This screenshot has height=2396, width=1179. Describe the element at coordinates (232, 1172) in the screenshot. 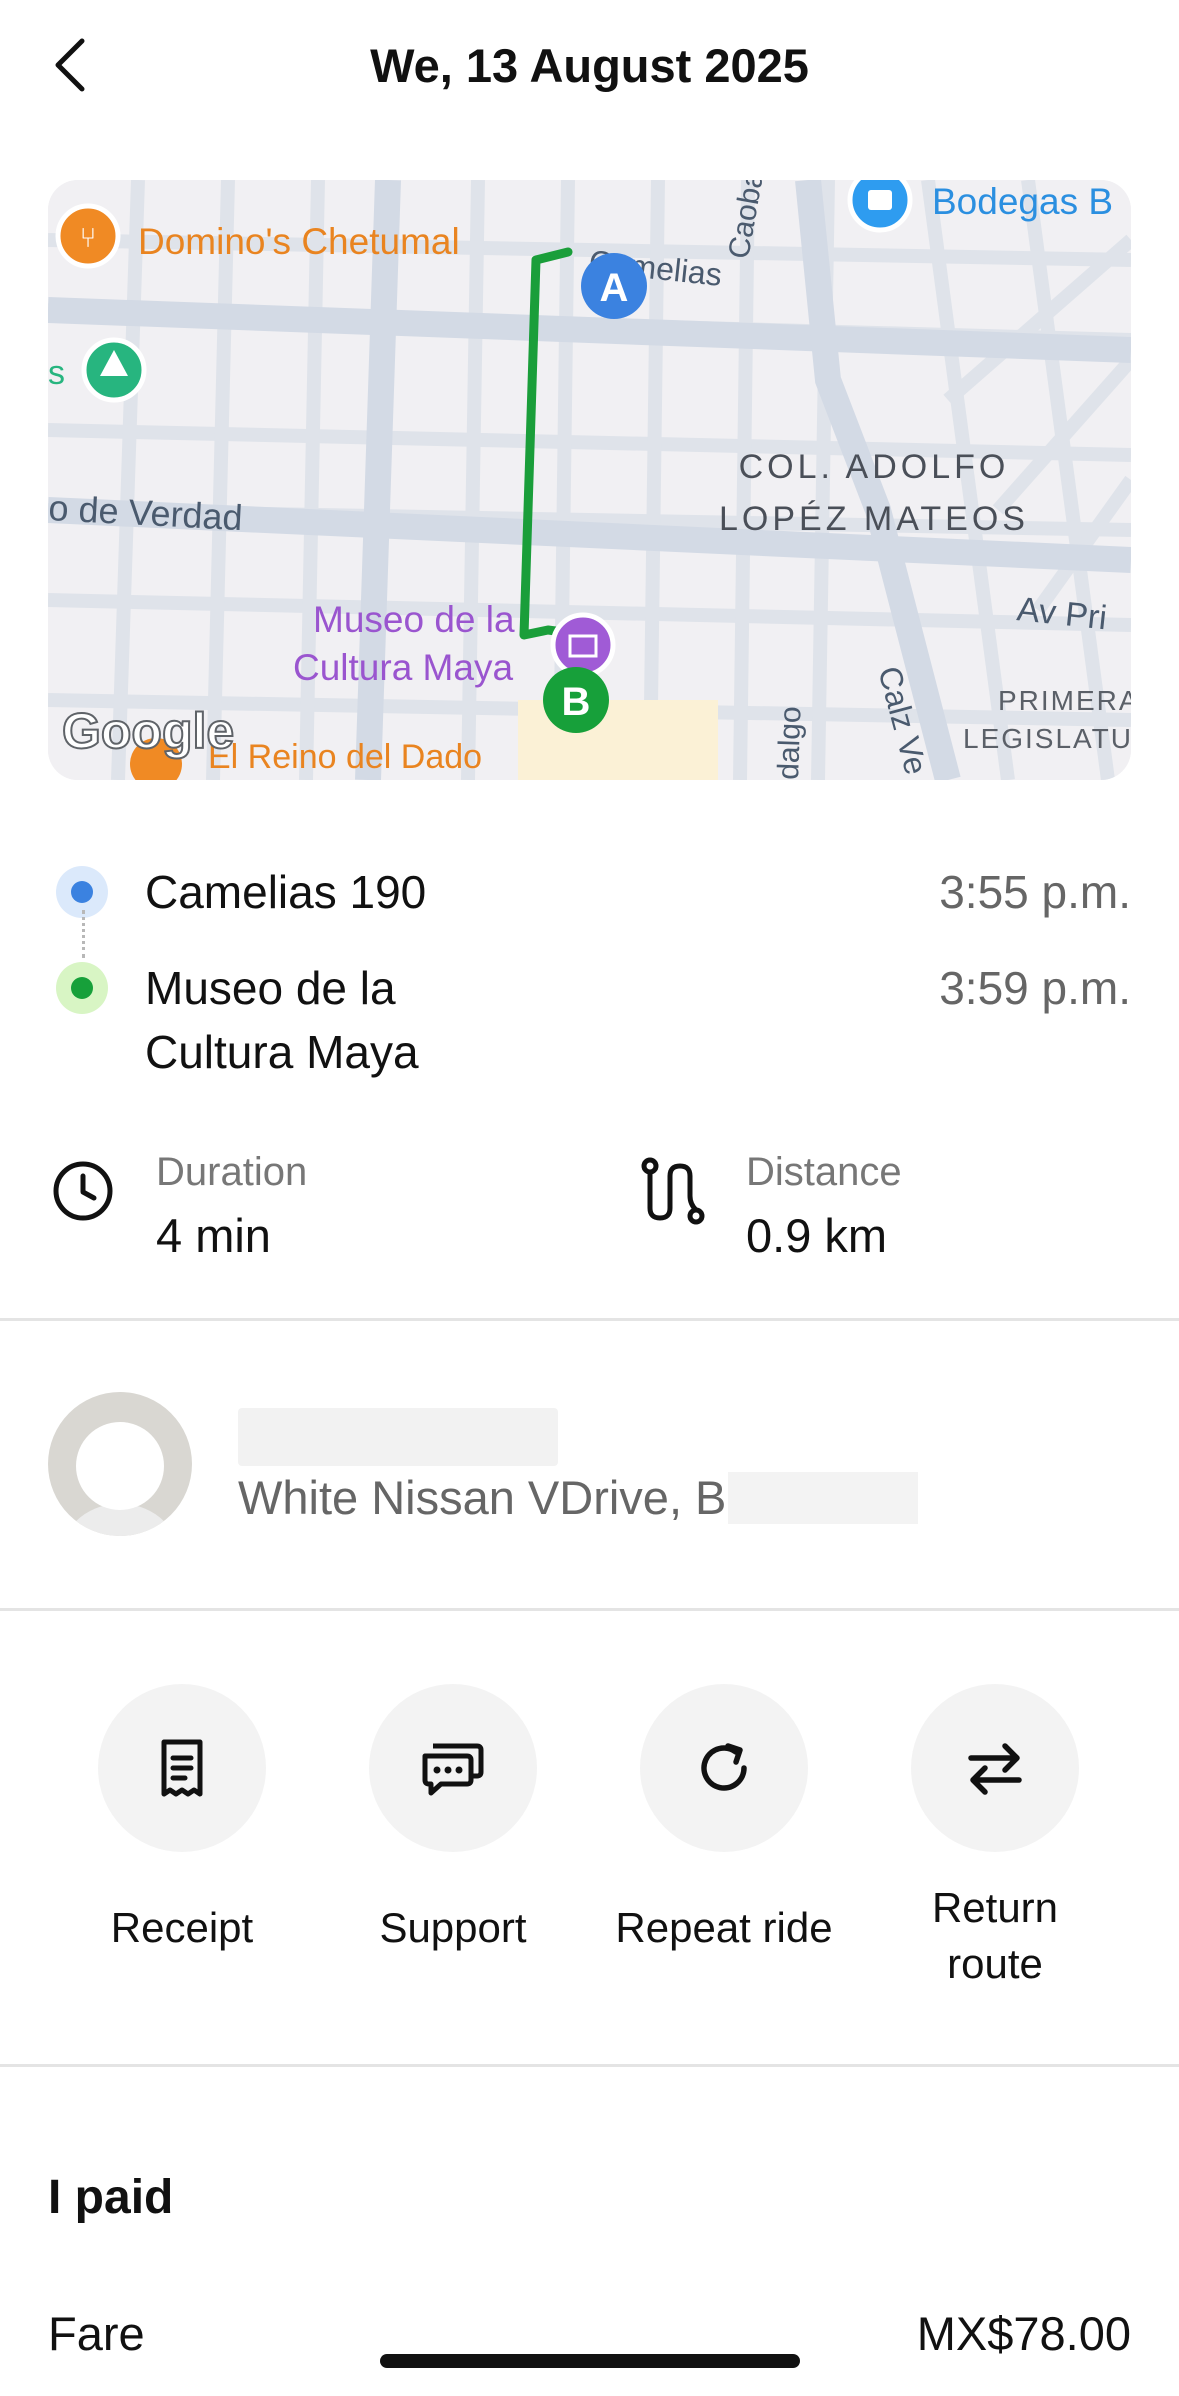

I see `duration-label: Duration` at that location.